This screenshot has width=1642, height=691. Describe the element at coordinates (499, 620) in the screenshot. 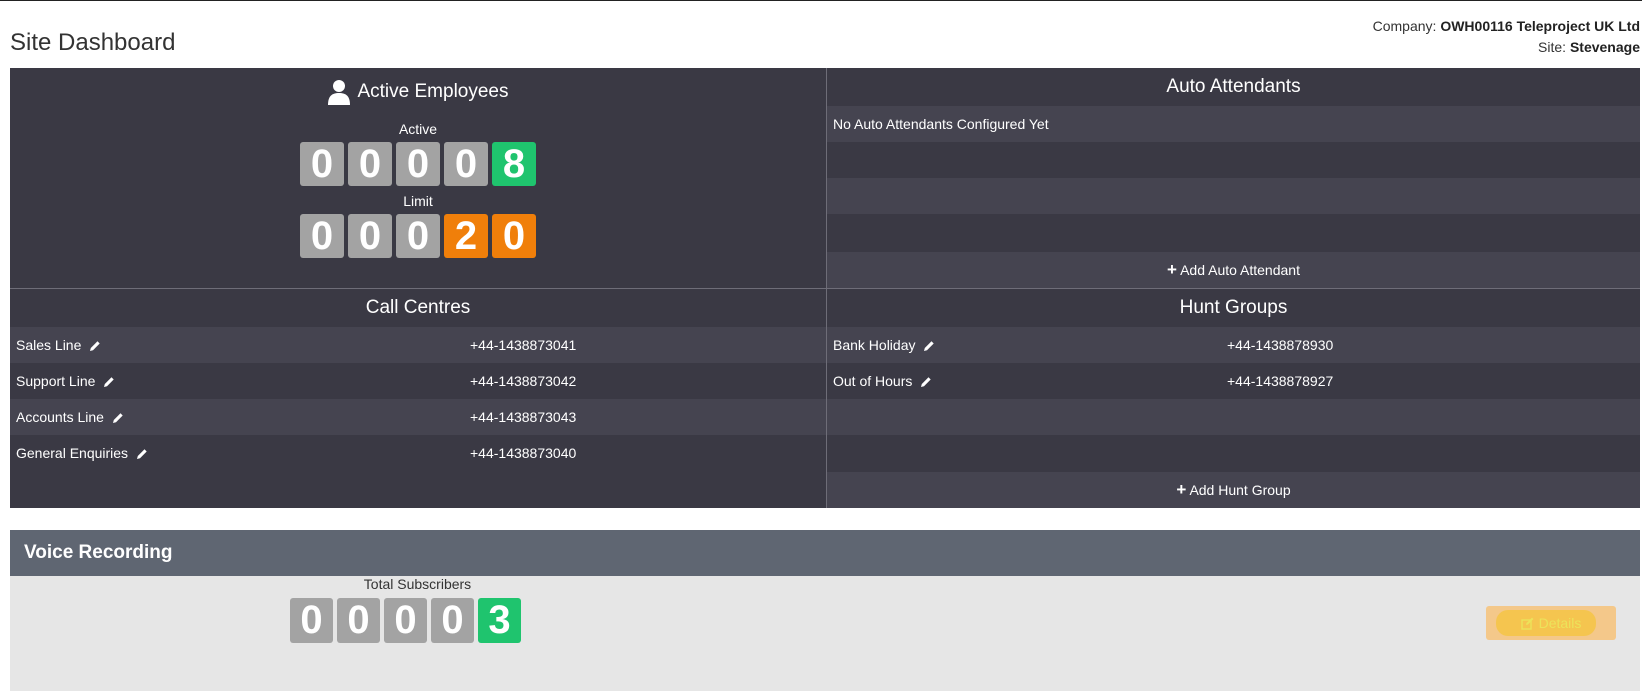

I see `subscriber-digit: 3` at that location.